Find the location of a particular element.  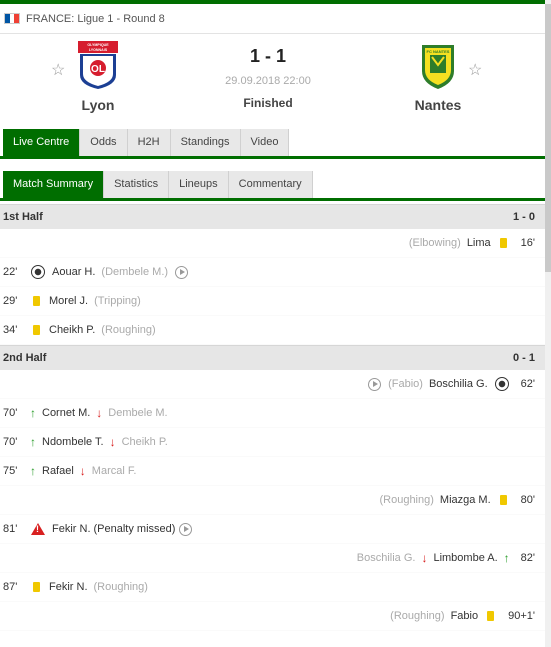

tab-match-summary: Match Summary is located at coordinates (54, 184).